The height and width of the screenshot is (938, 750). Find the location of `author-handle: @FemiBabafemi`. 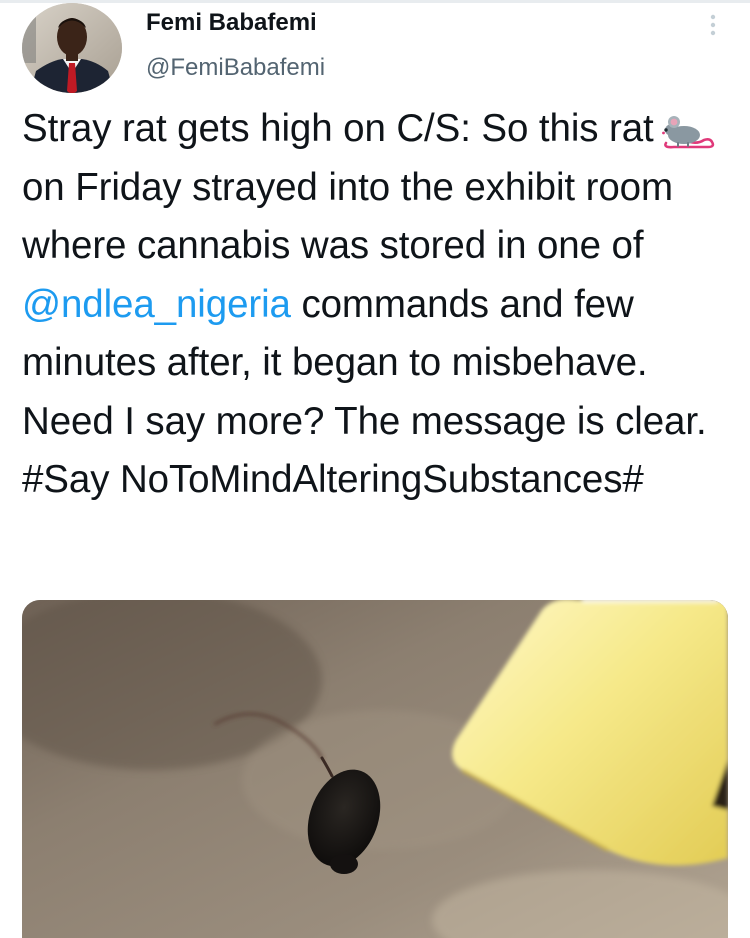

author-handle: @FemiBabafemi is located at coordinates (235, 68).